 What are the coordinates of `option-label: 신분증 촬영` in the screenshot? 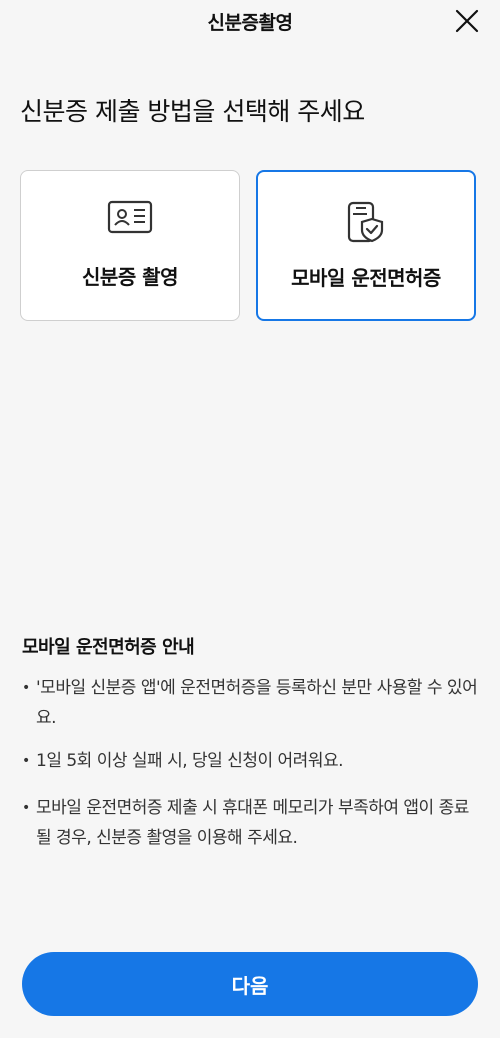 It's located at (130, 277).